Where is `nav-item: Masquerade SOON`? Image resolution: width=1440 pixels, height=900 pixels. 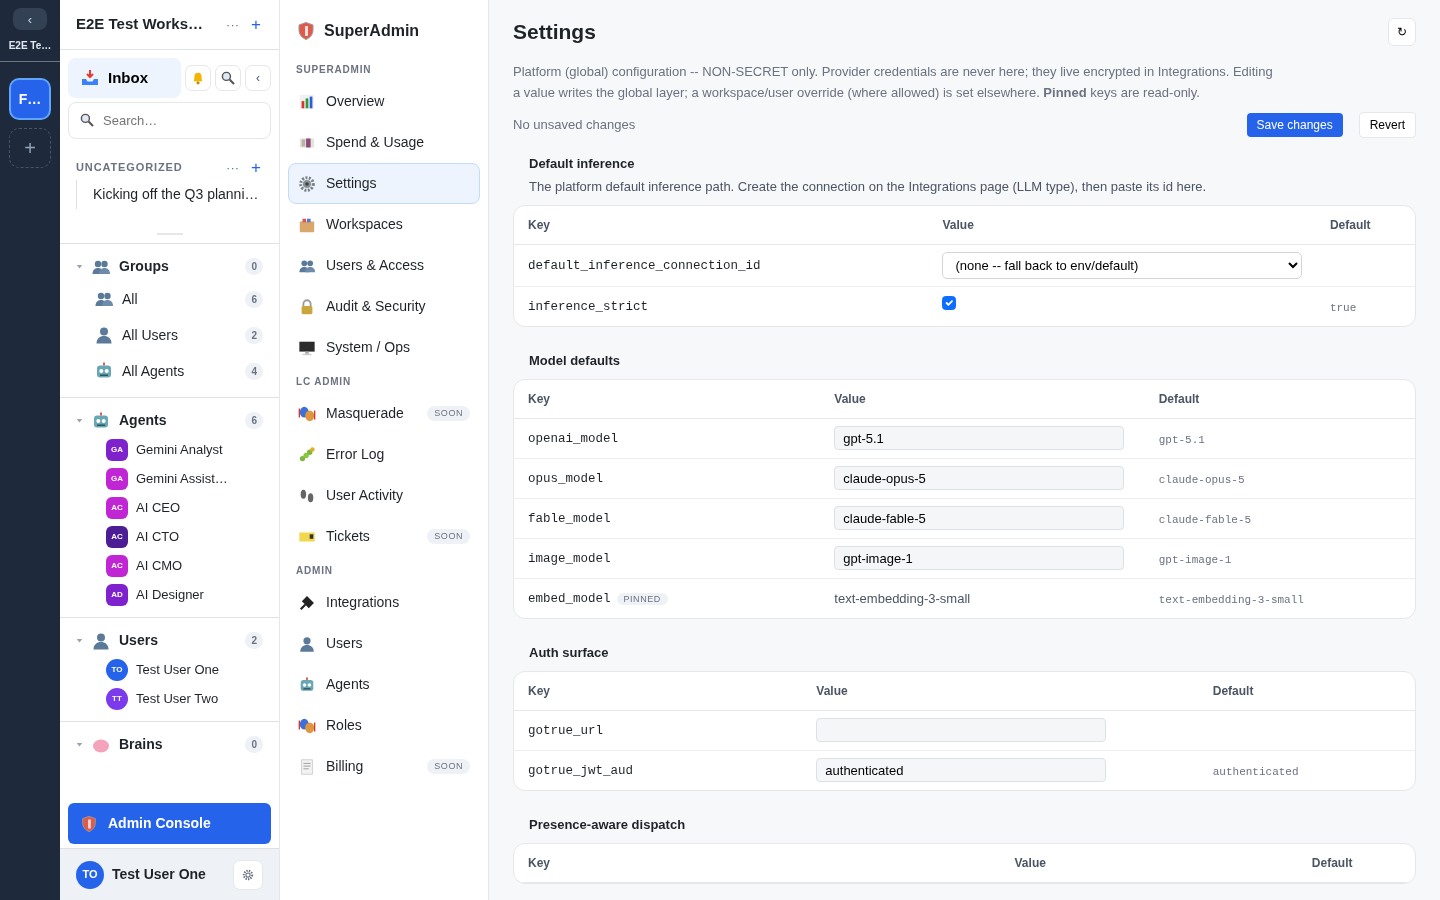
nav-item: Masquerade SOON is located at coordinates (384, 413).